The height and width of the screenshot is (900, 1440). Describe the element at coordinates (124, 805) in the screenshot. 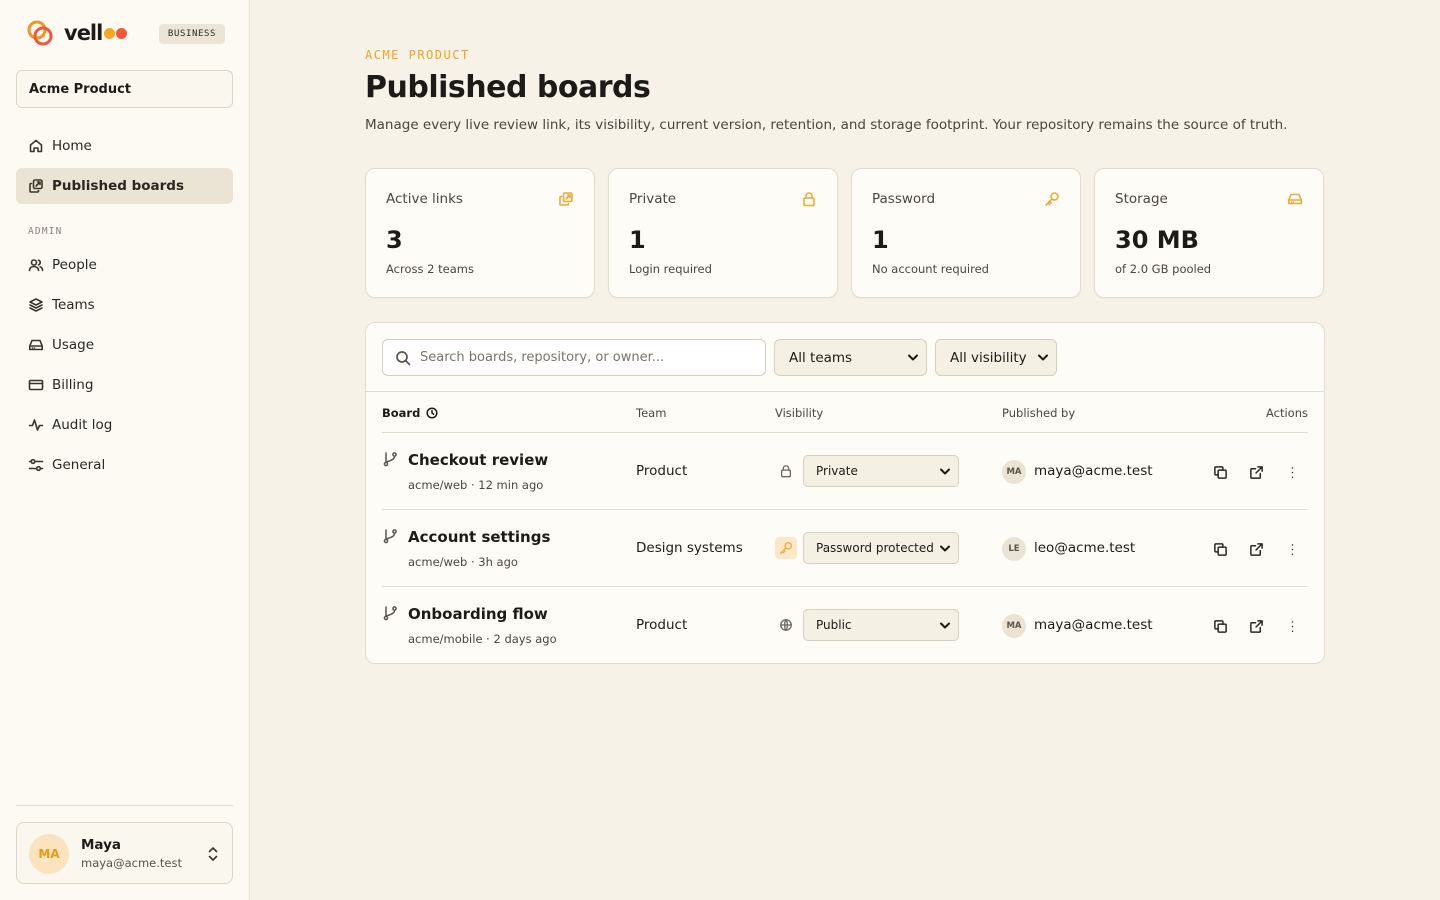

I see `sidebar-divider` at that location.